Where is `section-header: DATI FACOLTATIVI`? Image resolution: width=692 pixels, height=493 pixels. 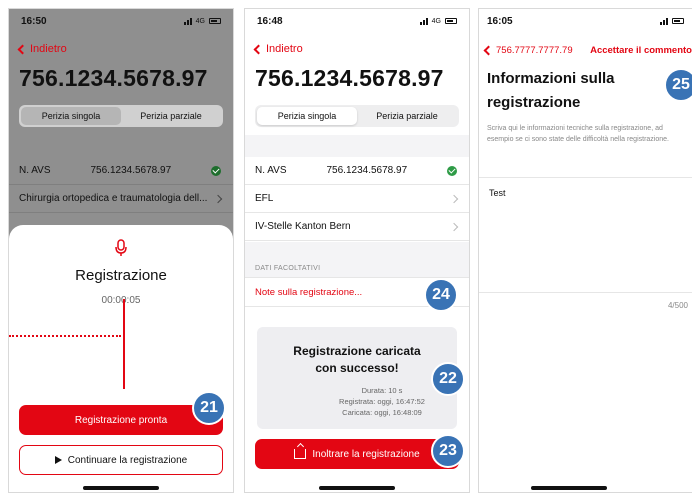 section-header: DATI FACOLTATIVI is located at coordinates (288, 268).